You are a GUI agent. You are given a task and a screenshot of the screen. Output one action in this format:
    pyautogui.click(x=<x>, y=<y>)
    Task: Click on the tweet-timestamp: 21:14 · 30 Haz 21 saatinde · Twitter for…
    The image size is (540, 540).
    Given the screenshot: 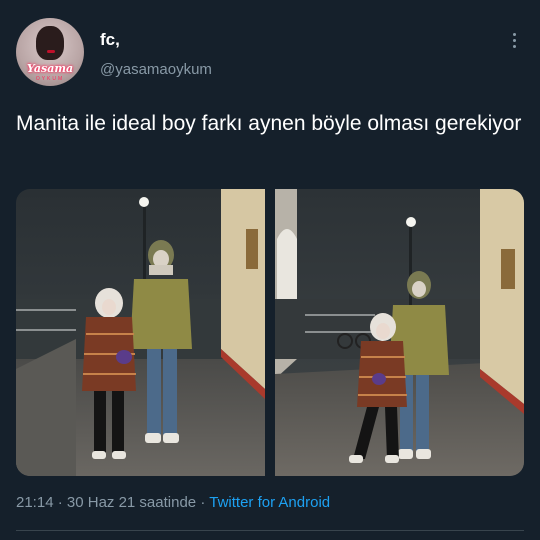 What is the action you would take?
    pyautogui.click(x=173, y=502)
    